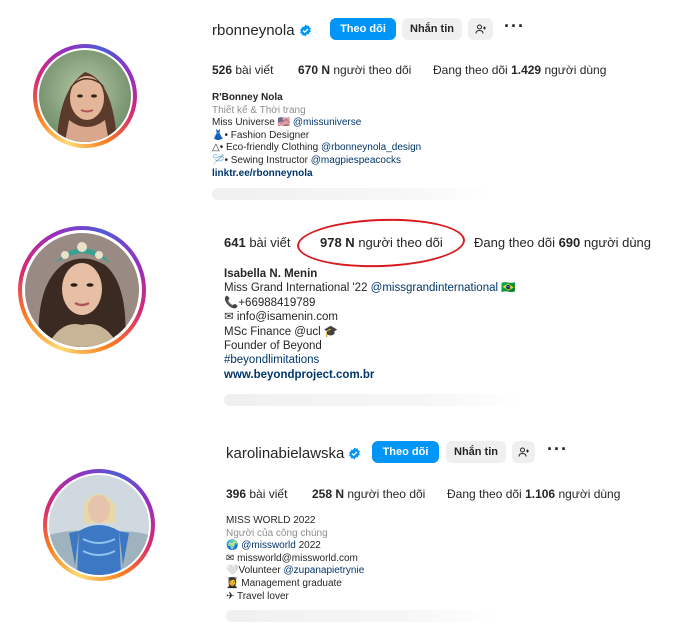 The width and height of the screenshot is (700, 638). Describe the element at coordinates (329, 331) in the screenshot. I see `cap-icon: 🎓` at that location.